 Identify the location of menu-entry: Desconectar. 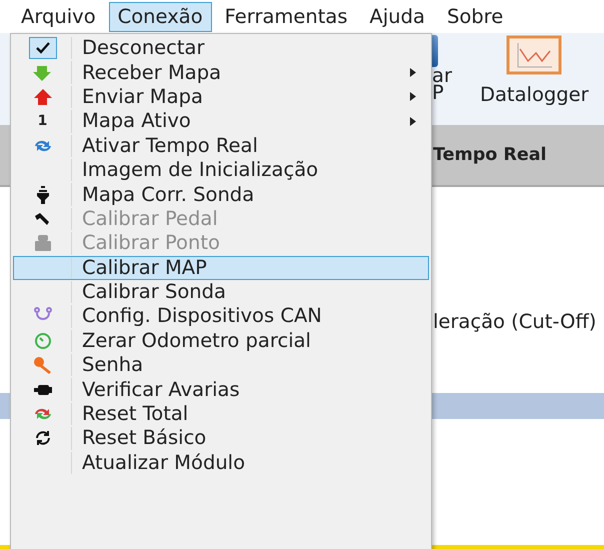
(221, 48).